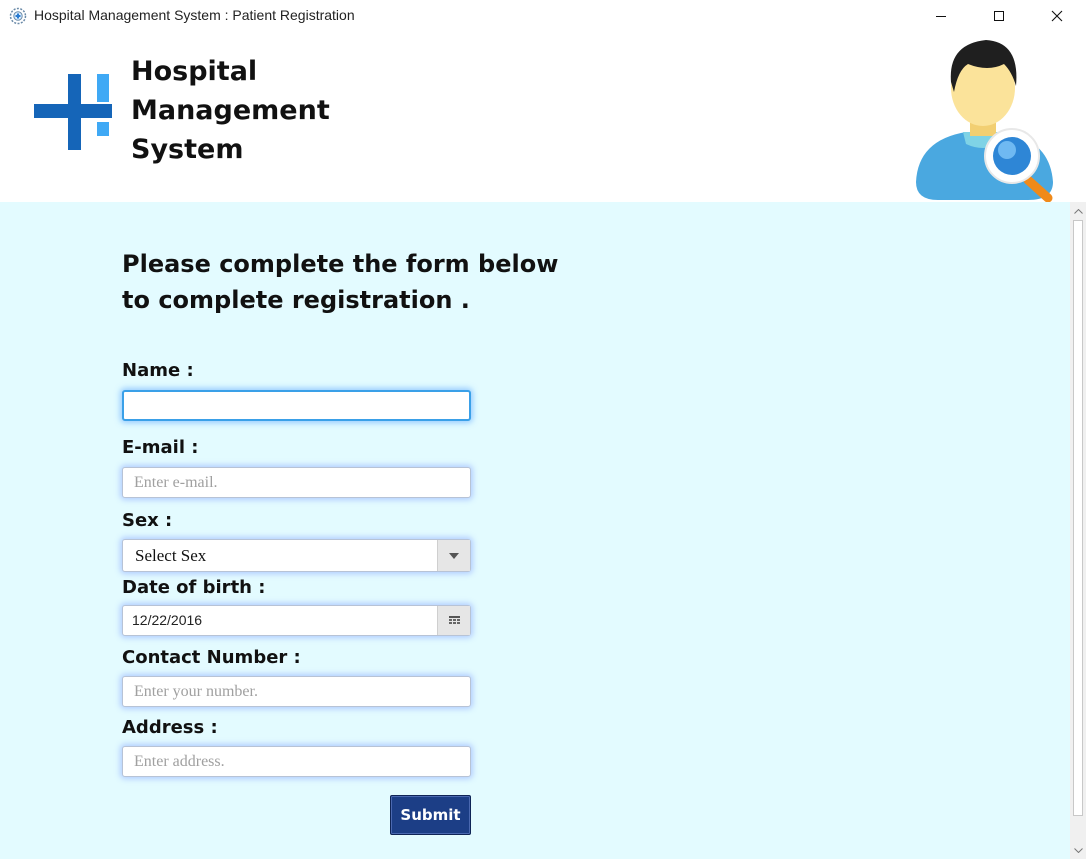 This screenshot has width=1086, height=859. What do you see at coordinates (73, 112) in the screenshot?
I see `hospital-cross-logo` at bounding box center [73, 112].